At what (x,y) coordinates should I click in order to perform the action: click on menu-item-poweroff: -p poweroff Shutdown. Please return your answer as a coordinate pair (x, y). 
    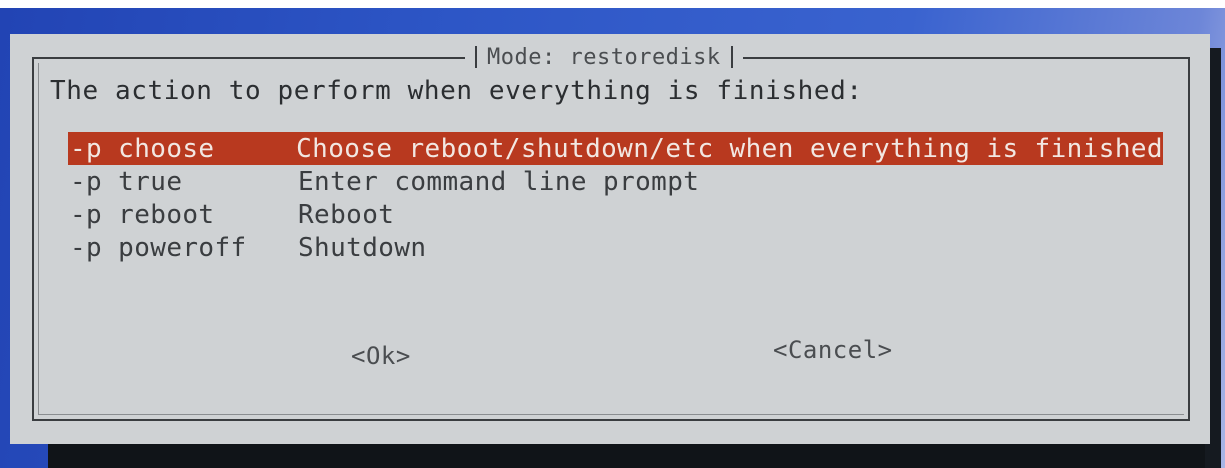
    Looking at the image, I should click on (615, 247).